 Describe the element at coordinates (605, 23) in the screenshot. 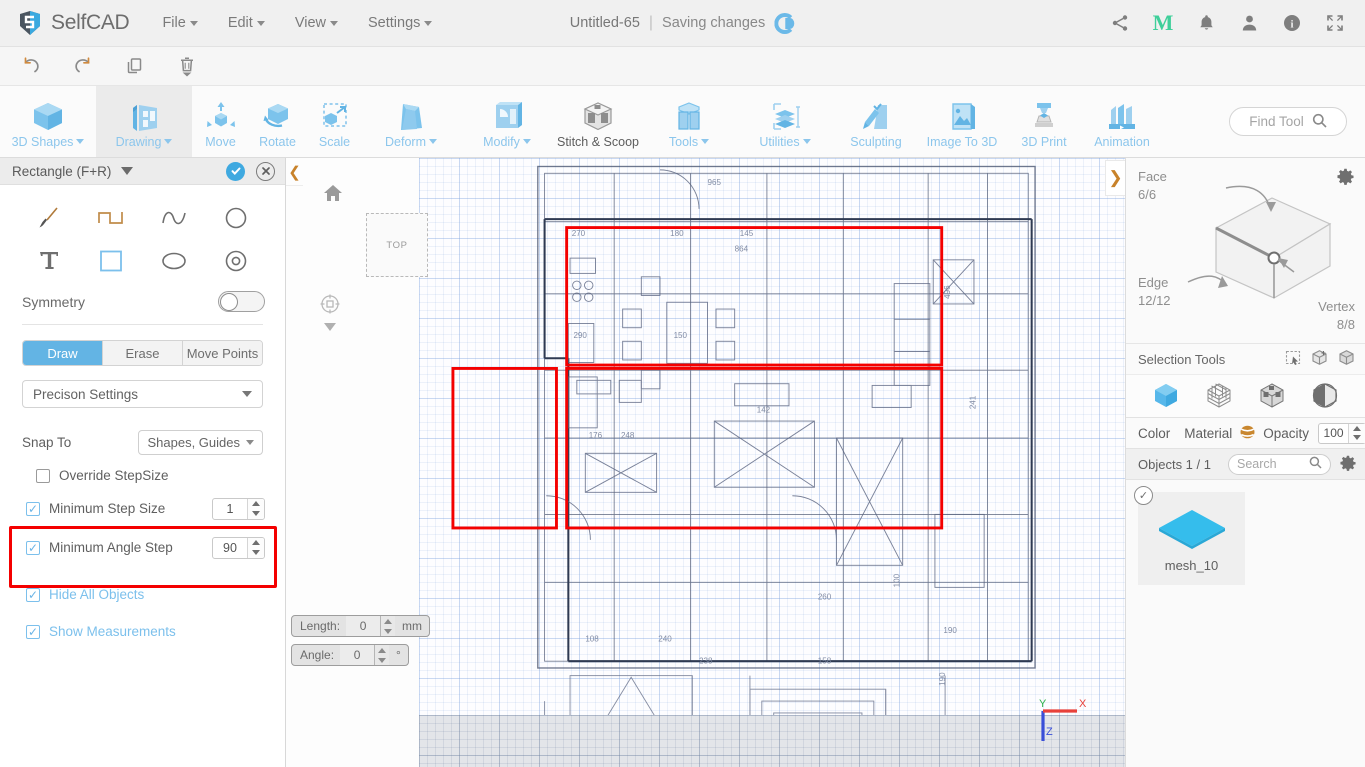

I see `document-title: Untitled-65` at that location.